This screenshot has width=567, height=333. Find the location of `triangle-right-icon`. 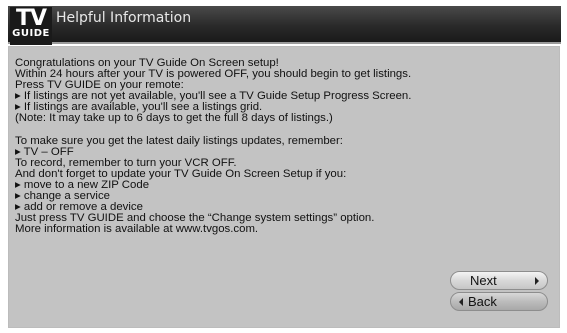

triangle-right-icon is located at coordinates (537, 281).